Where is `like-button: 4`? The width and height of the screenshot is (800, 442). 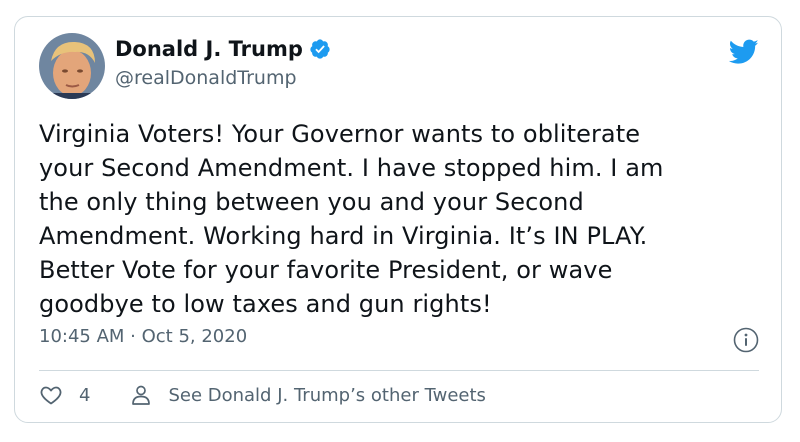 like-button: 4 is located at coordinates (64, 395).